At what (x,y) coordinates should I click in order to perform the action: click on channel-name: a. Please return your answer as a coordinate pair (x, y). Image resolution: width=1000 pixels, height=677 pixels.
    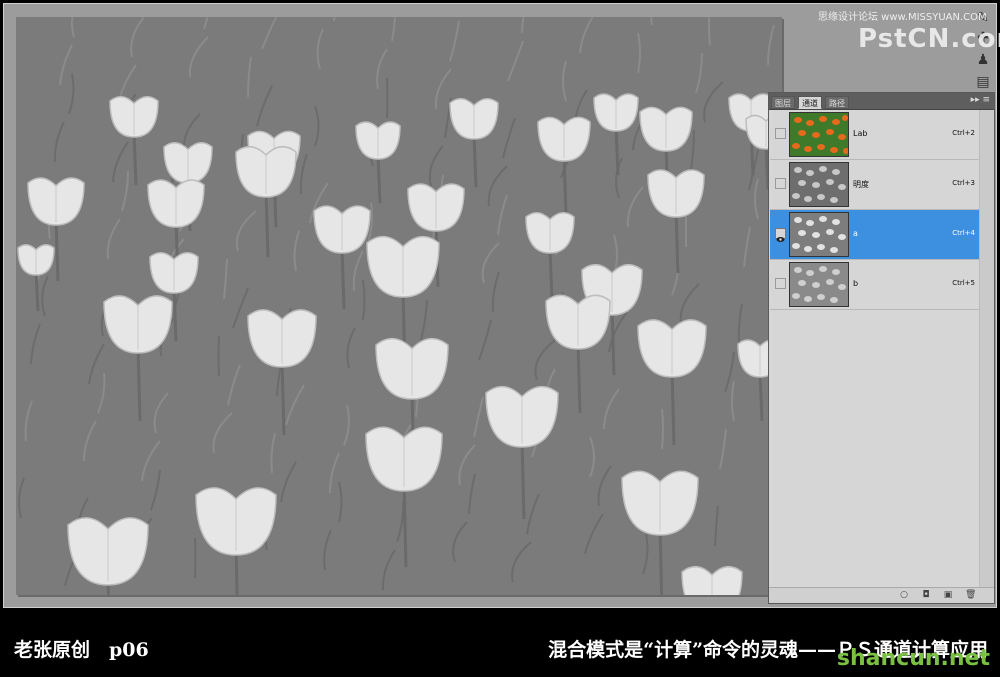
    Looking at the image, I should click on (855, 233).